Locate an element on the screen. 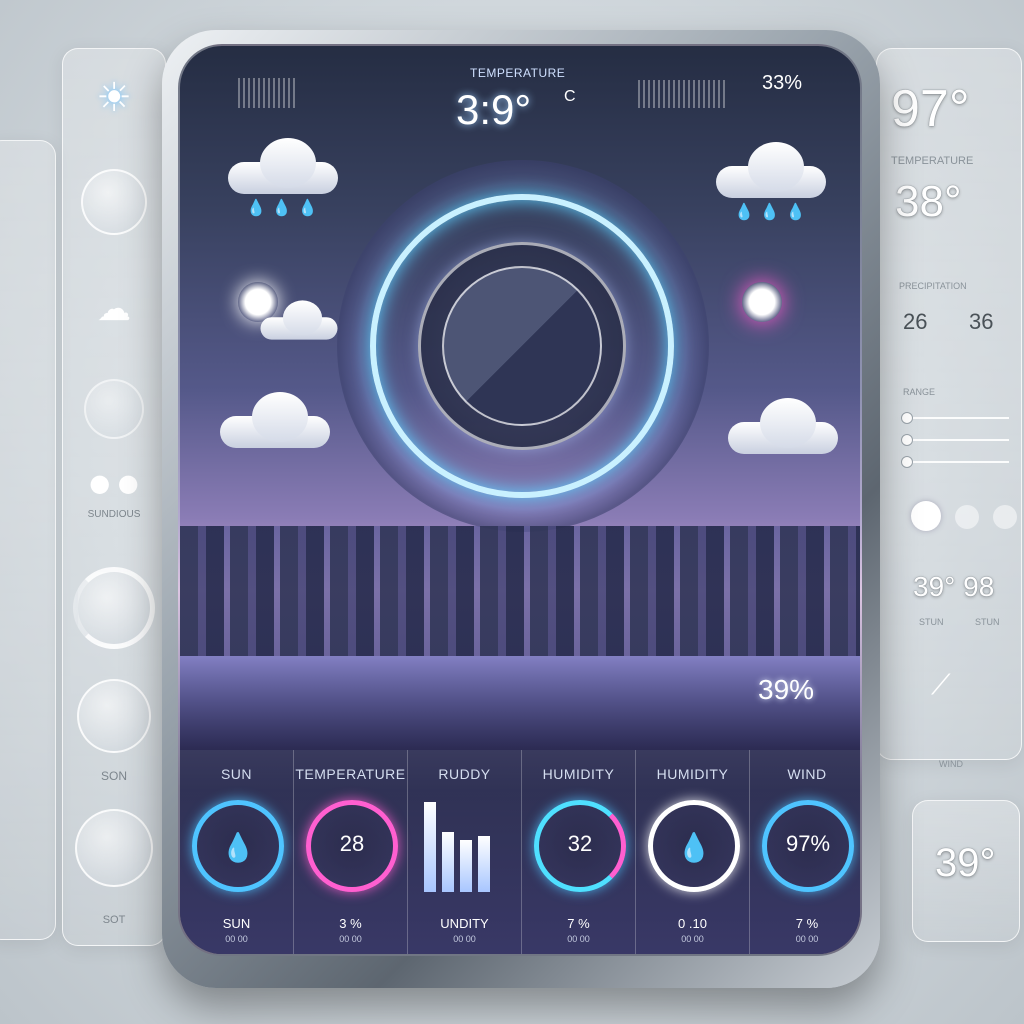  city-skyline is located at coordinates (520, 591).